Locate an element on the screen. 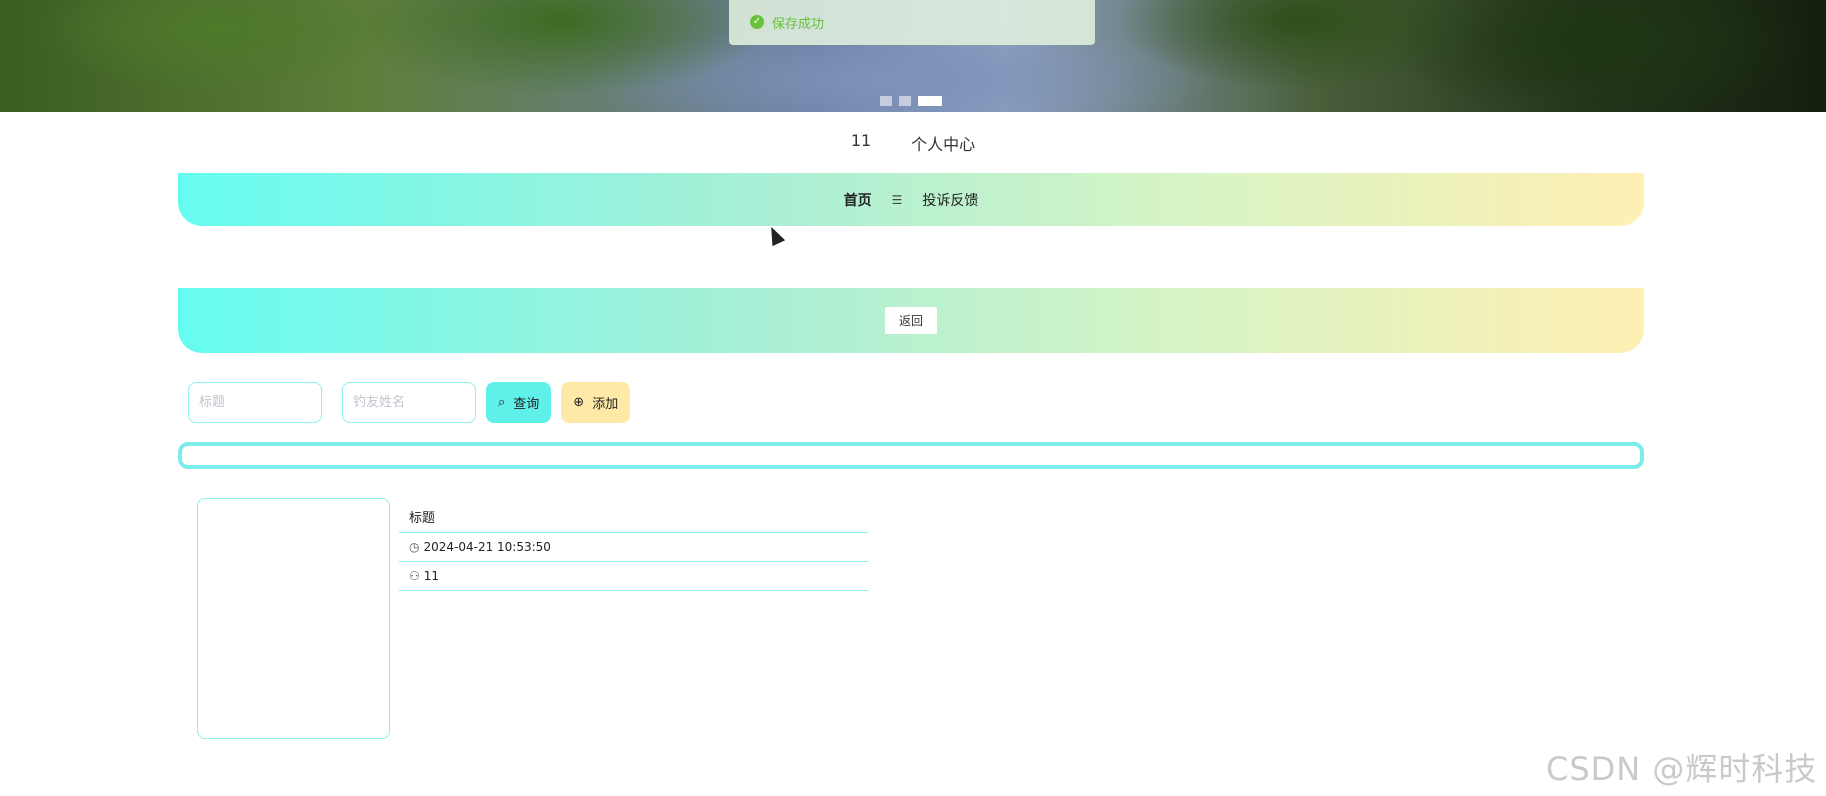 The height and width of the screenshot is (796, 1826). user-icon: ⚇ is located at coordinates (414, 576).